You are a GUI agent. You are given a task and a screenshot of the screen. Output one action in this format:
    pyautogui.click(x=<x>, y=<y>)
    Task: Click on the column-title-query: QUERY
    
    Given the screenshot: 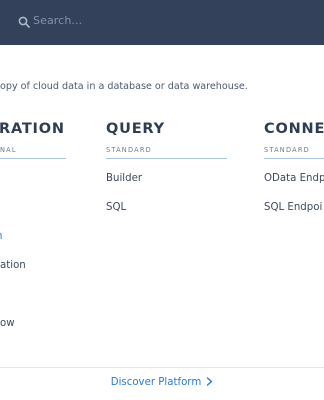 What is the action you would take?
    pyautogui.click(x=135, y=129)
    